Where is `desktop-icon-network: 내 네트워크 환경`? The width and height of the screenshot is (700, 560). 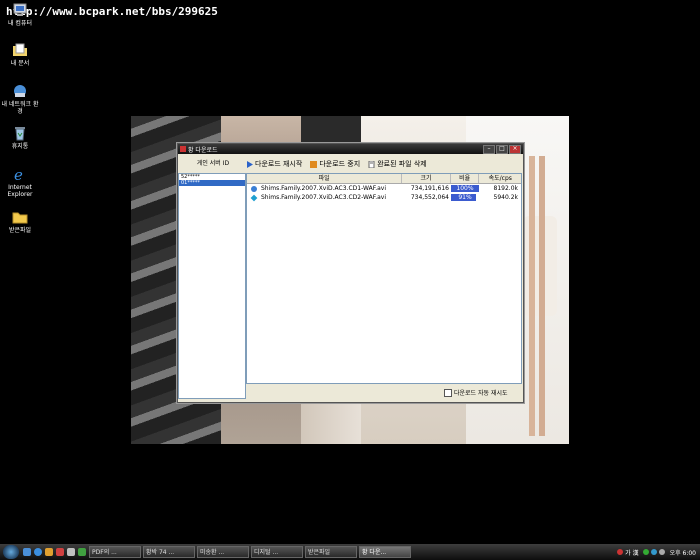 desktop-icon-network: 내 네트워크 환경 is located at coordinates (20, 99).